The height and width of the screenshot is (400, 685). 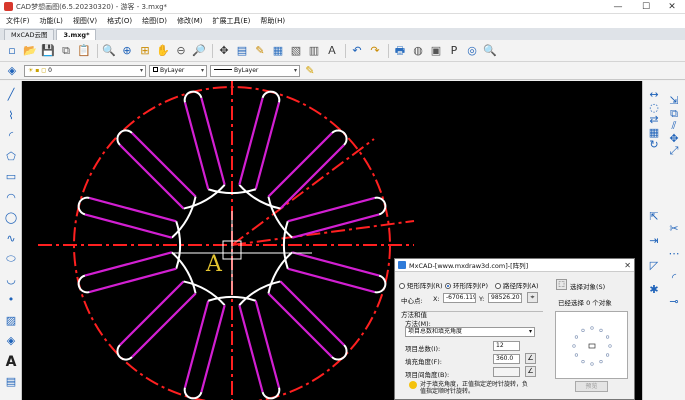 I want to click on menu-item-4: 绘图(D), so click(x=154, y=21).